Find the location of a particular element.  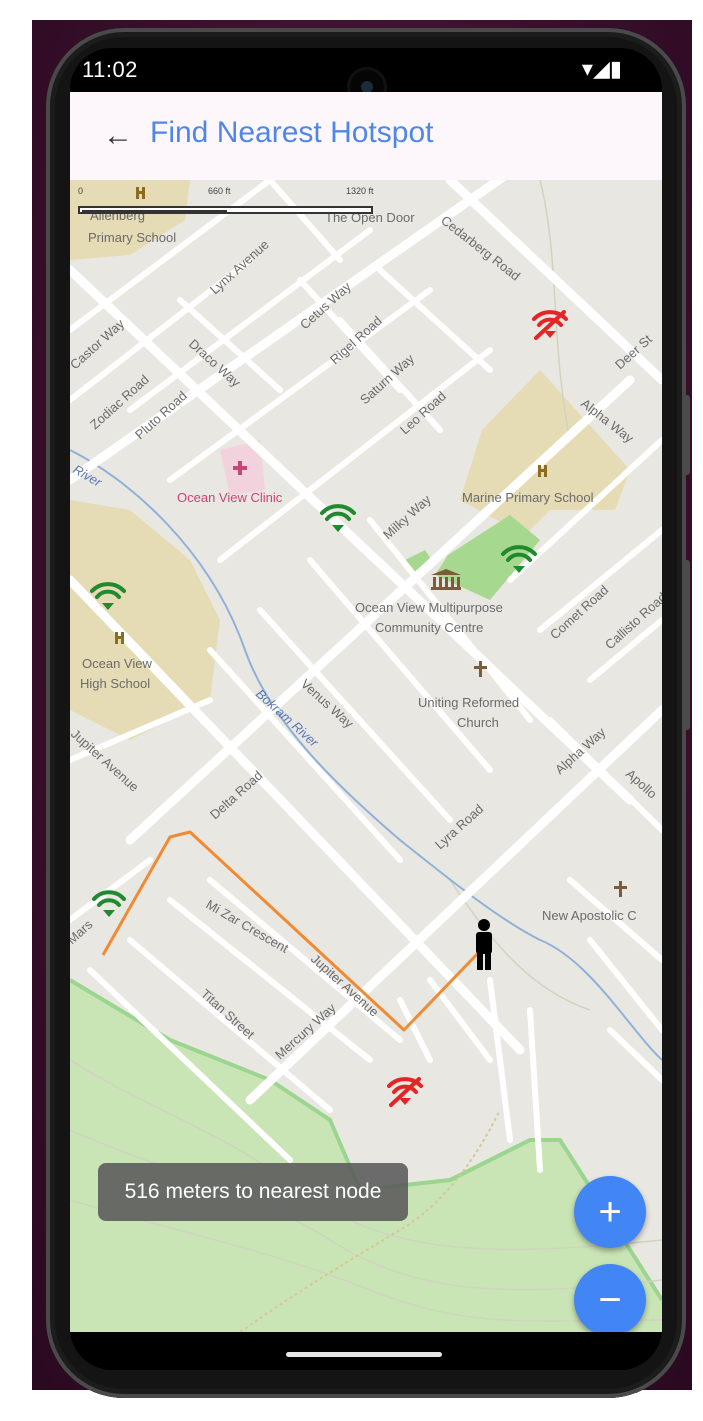

scale-label-end: 1320 ft is located at coordinates (360, 191).